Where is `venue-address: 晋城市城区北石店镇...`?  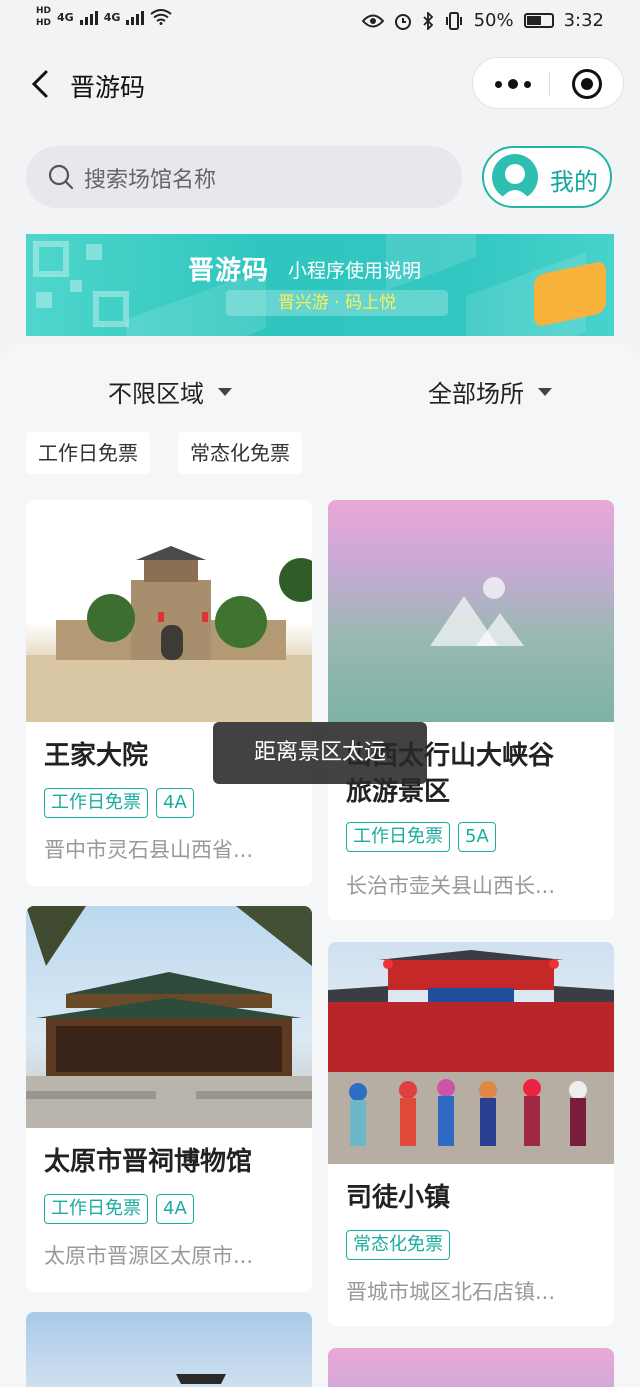 venue-address: 晋城市城区北石店镇... is located at coordinates (451, 1292).